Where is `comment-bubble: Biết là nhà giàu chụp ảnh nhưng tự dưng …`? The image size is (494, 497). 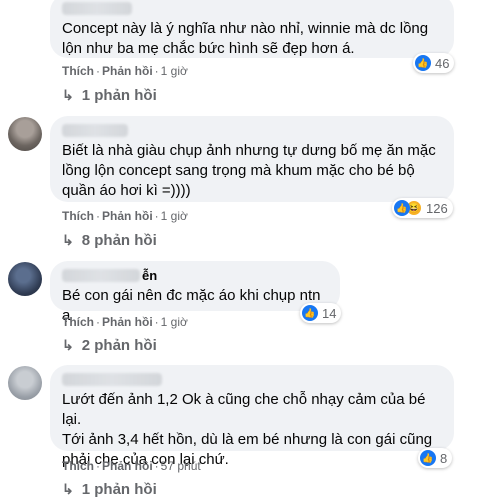 comment-bubble: Biết là nhà giàu chụp ảnh nhưng tự dưng … is located at coordinates (252, 159).